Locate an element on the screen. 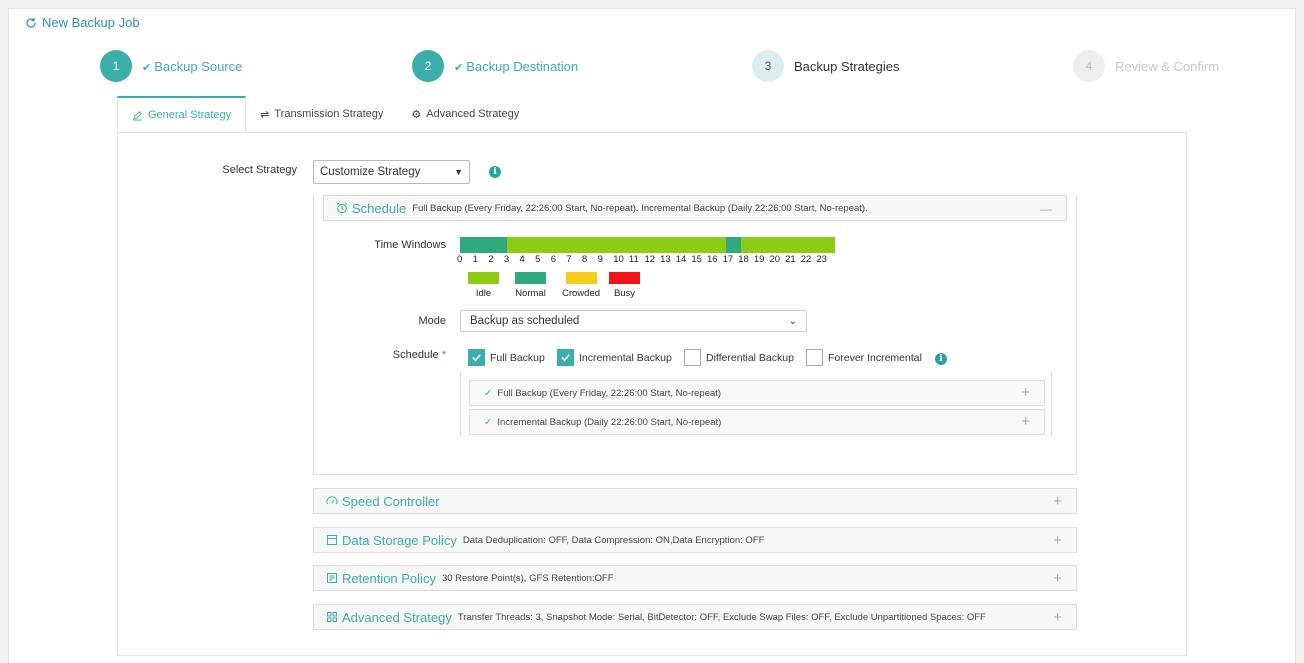  hour-tick-label: 8 is located at coordinates (585, 259).